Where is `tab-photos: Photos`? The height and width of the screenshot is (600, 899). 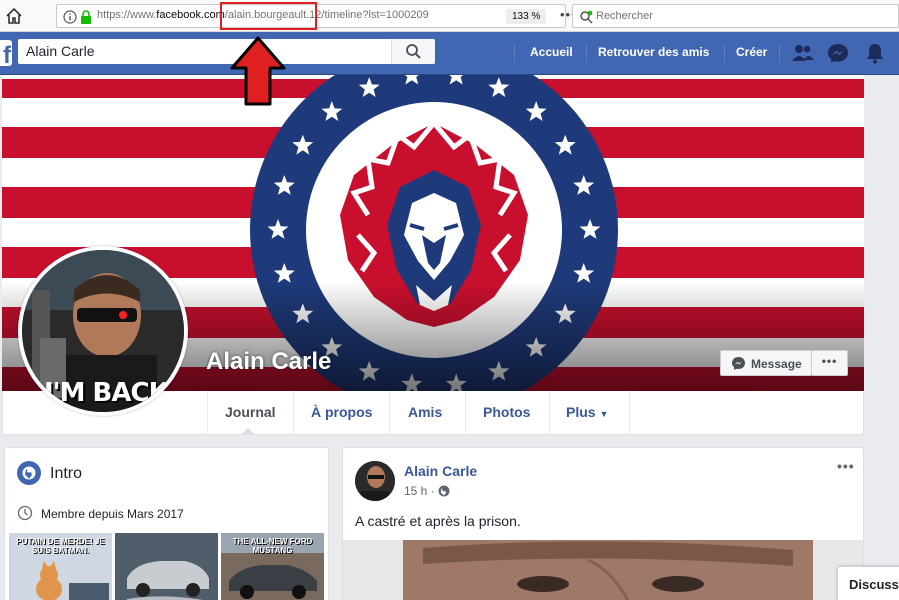 tab-photos: Photos is located at coordinates (506, 412).